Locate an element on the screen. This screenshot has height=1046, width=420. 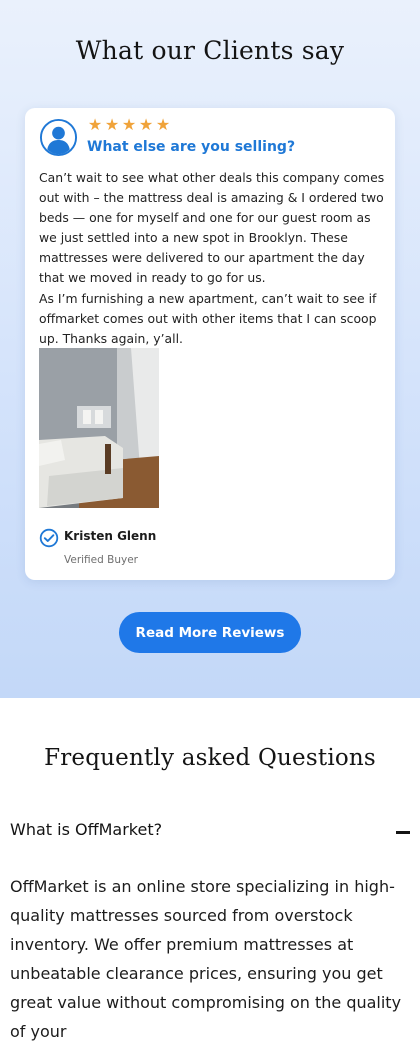
faq-question: What is OffMarket? is located at coordinates (86, 829).